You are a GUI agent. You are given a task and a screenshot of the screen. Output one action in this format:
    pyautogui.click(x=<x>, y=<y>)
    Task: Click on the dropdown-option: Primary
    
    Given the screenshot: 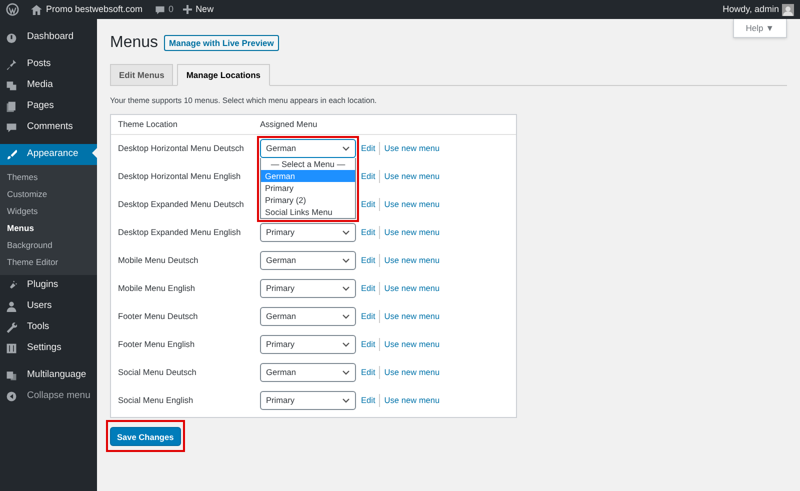 What is the action you would take?
    pyautogui.click(x=308, y=188)
    